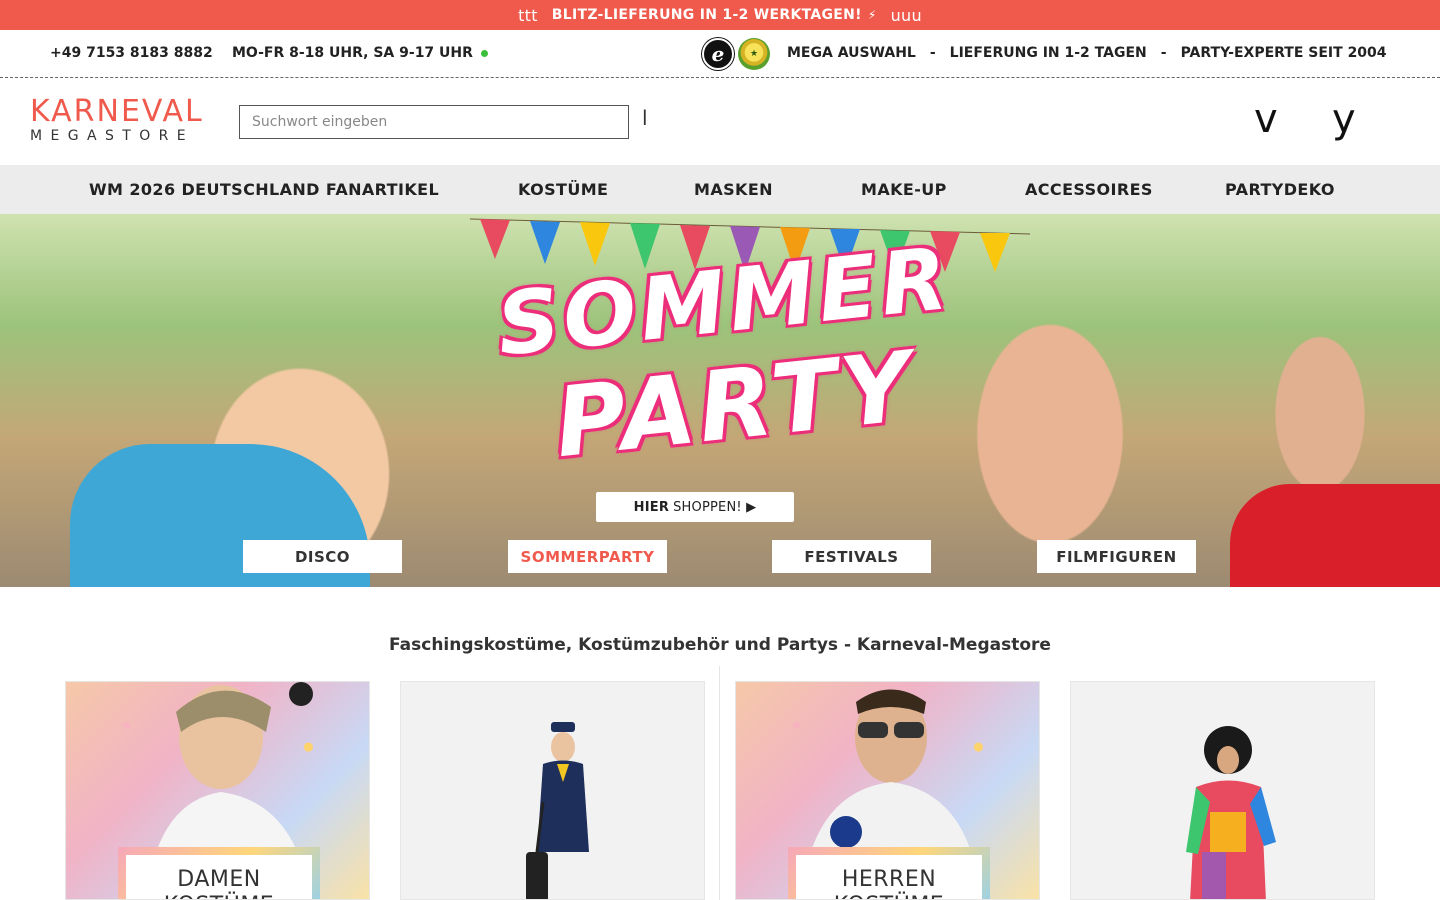 This screenshot has height=900, width=1440. I want to click on opening-hours: MO-FR 8-18 UHR, SA 9-17 UHR, so click(360, 53).